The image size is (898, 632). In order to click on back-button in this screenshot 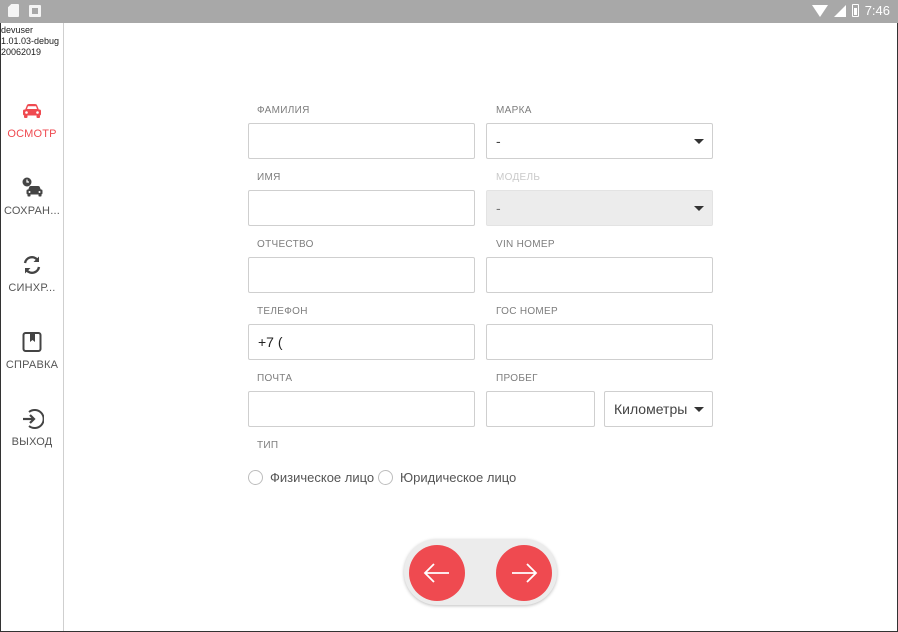, I will do `click(437, 573)`.